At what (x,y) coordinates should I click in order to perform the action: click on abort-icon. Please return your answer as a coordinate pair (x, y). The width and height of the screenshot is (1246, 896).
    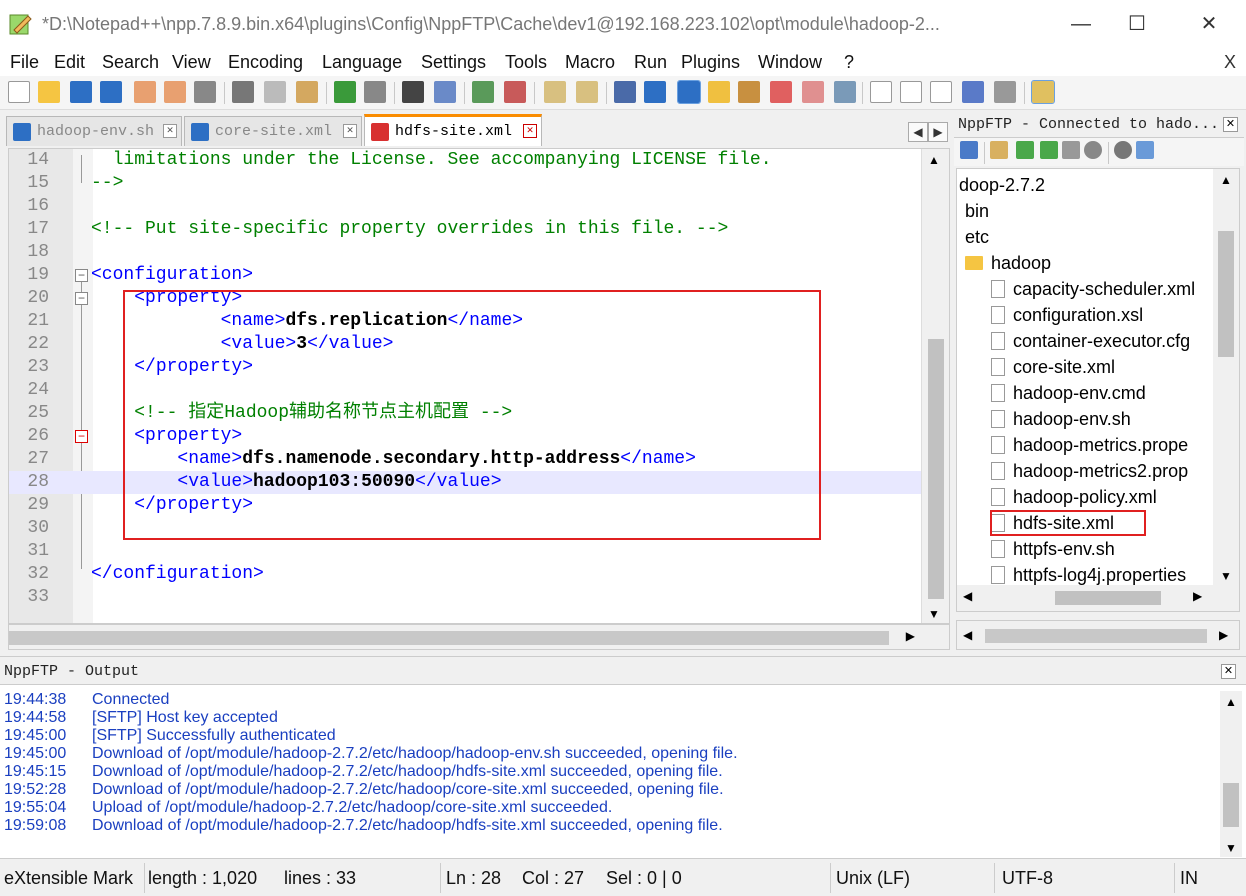
    Looking at the image, I should click on (1093, 150).